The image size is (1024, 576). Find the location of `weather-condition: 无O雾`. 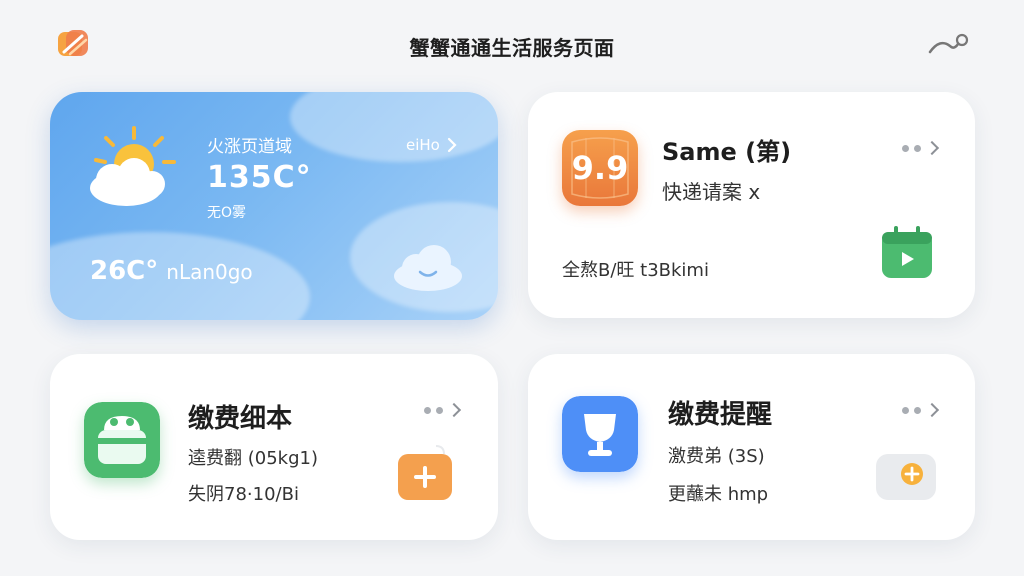

weather-condition: 无O雾 is located at coordinates (227, 213).